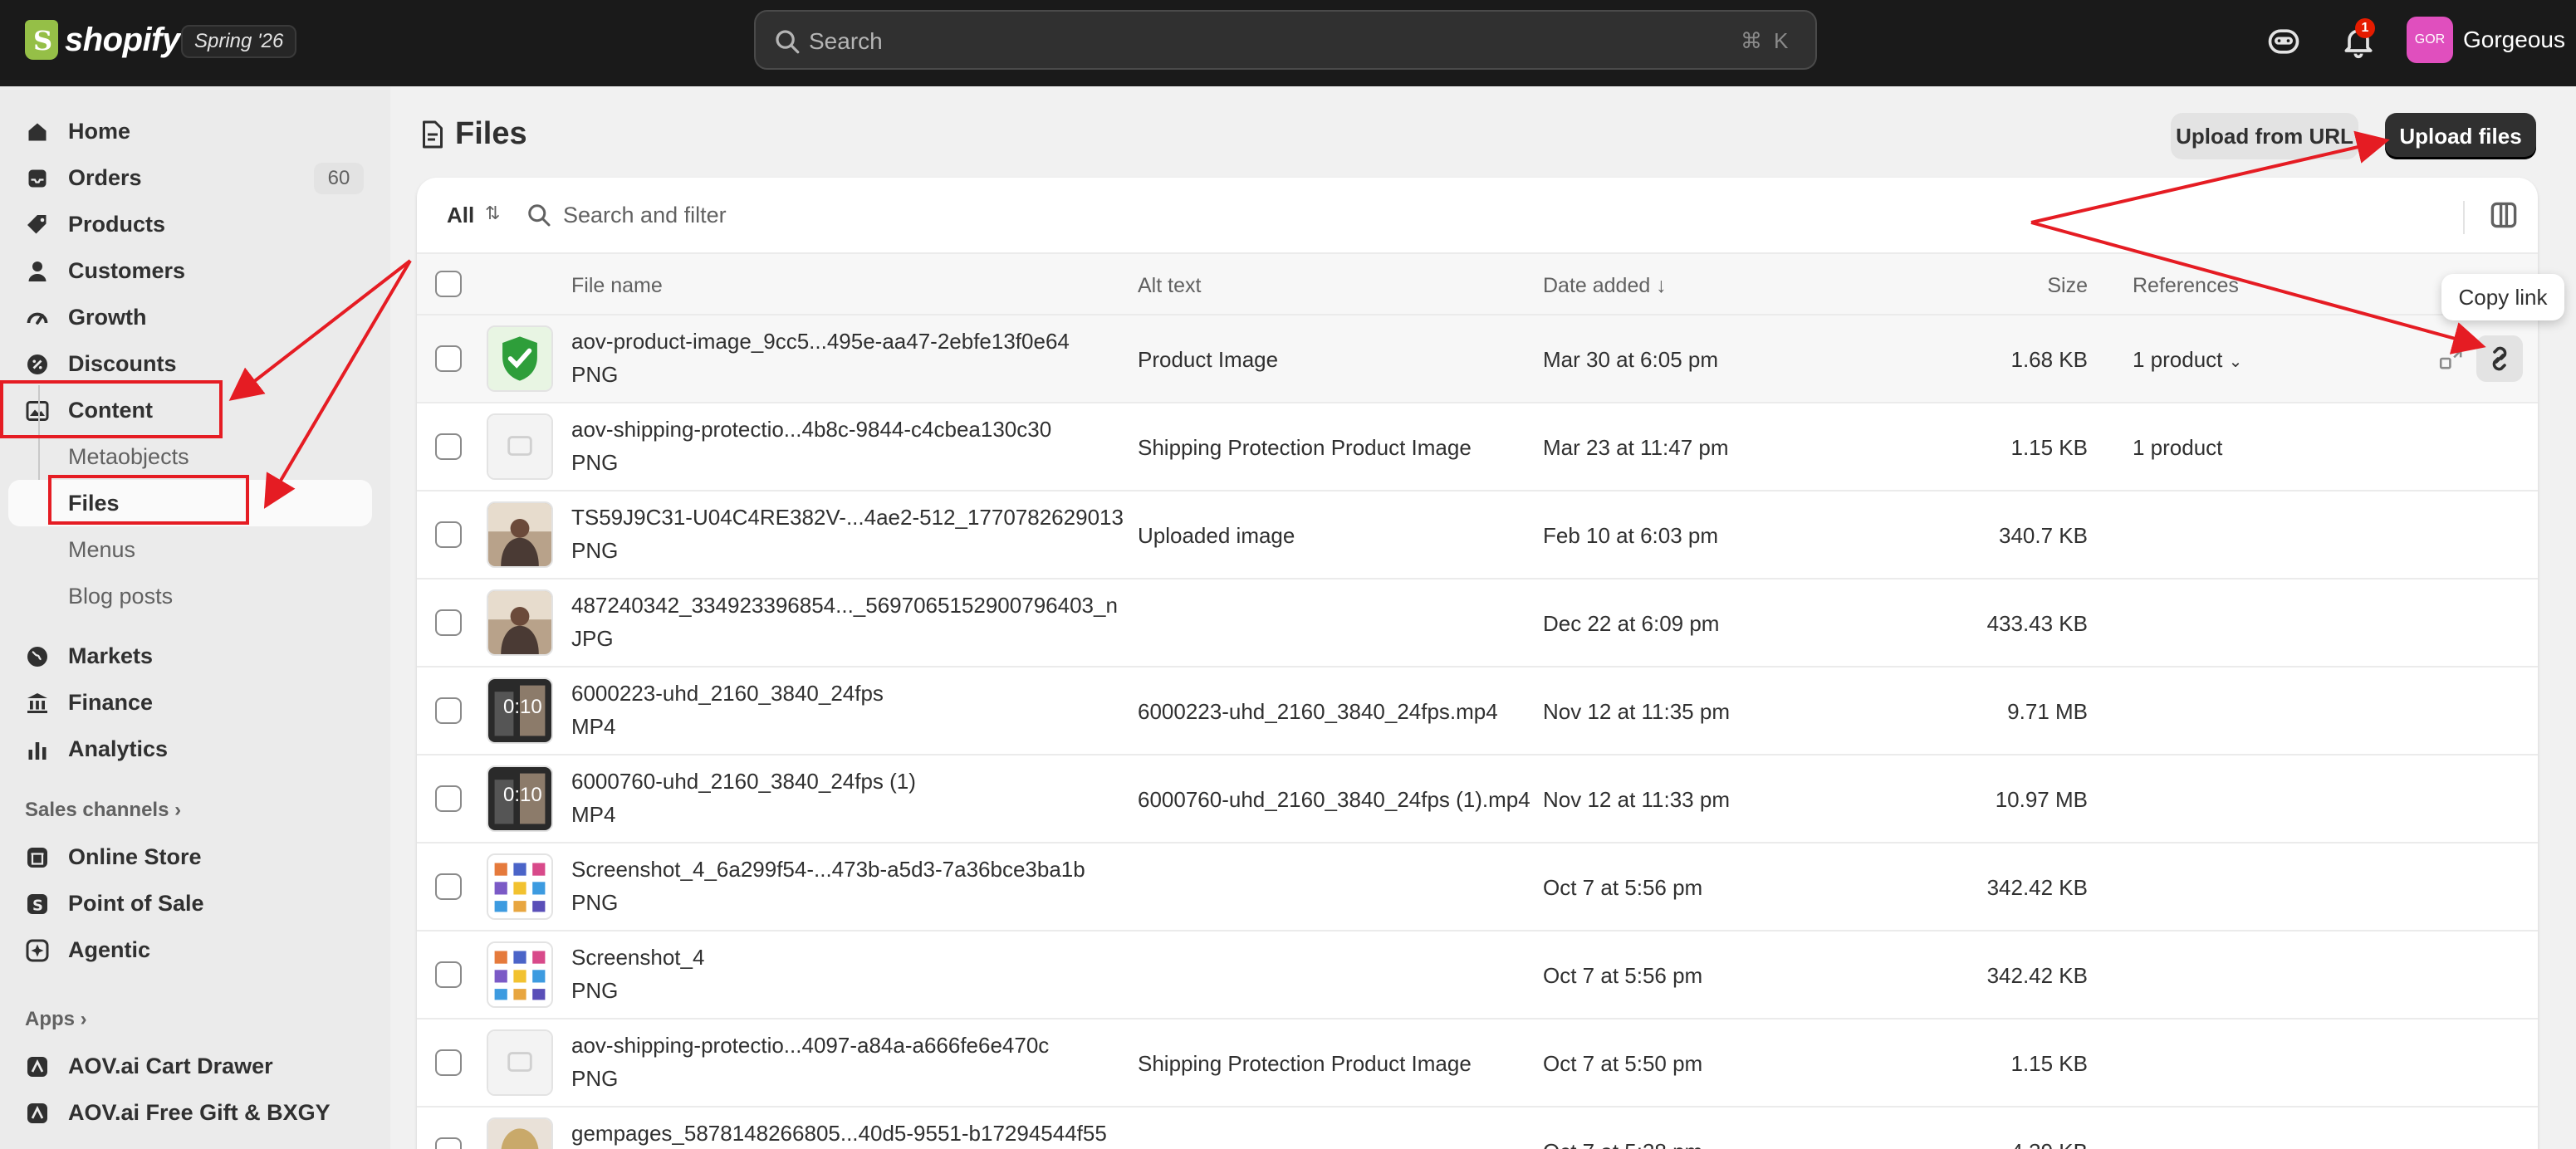  What do you see at coordinates (1636, 447) in the screenshot?
I see `date-added: Mar 23 at 11:47 pm` at bounding box center [1636, 447].